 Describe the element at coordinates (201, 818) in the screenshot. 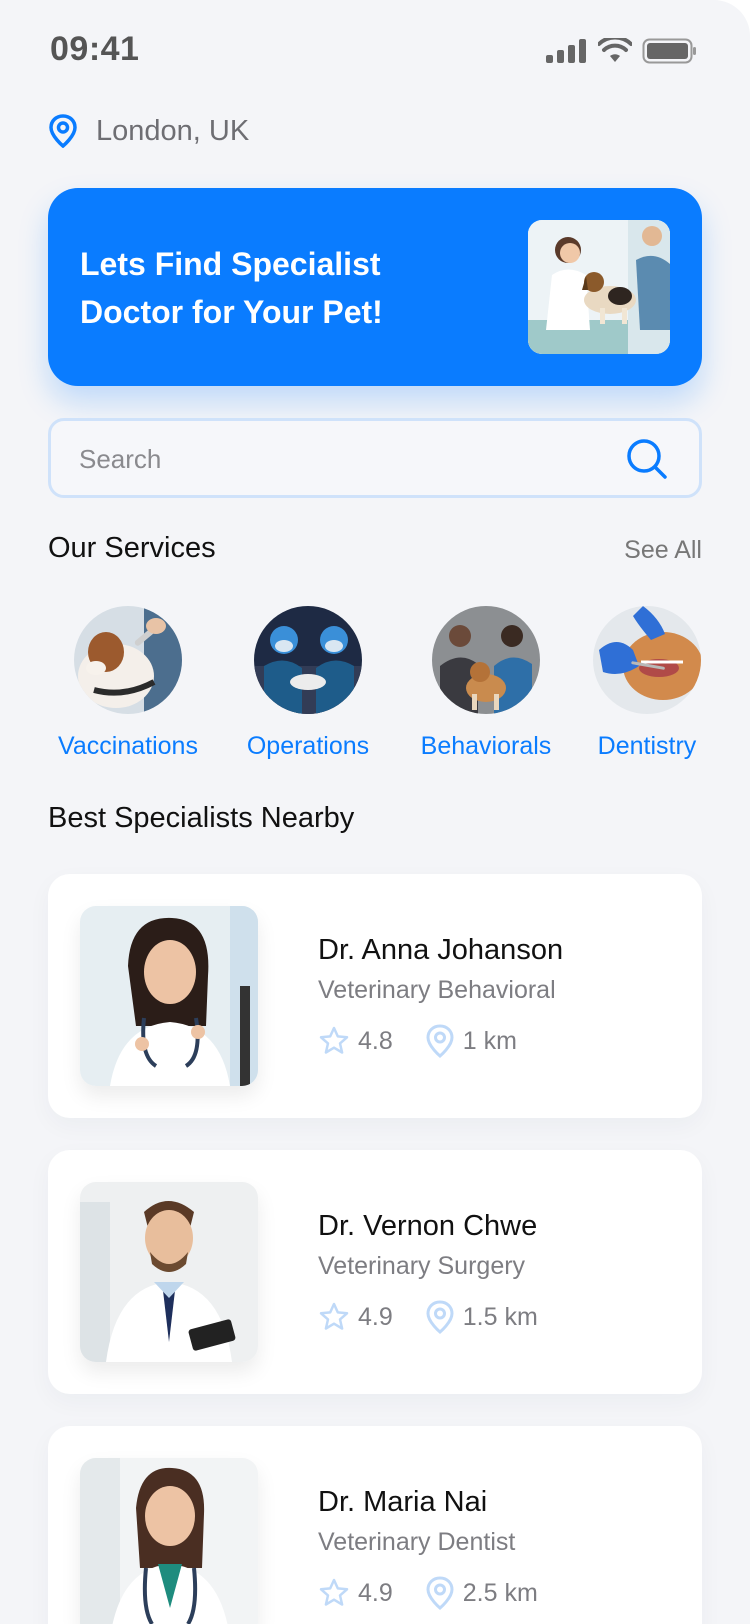

I see `specialists-title: Best Specialists Nearby` at that location.